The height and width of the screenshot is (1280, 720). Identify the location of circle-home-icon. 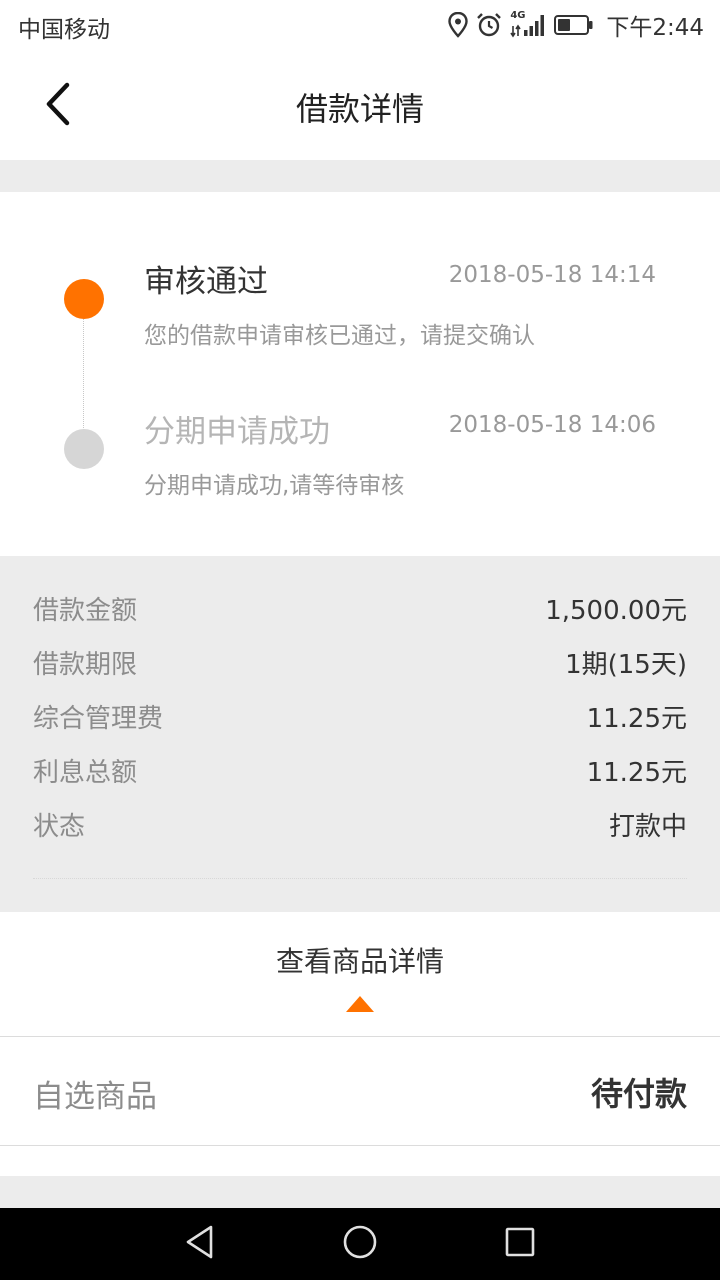
(360, 1244).